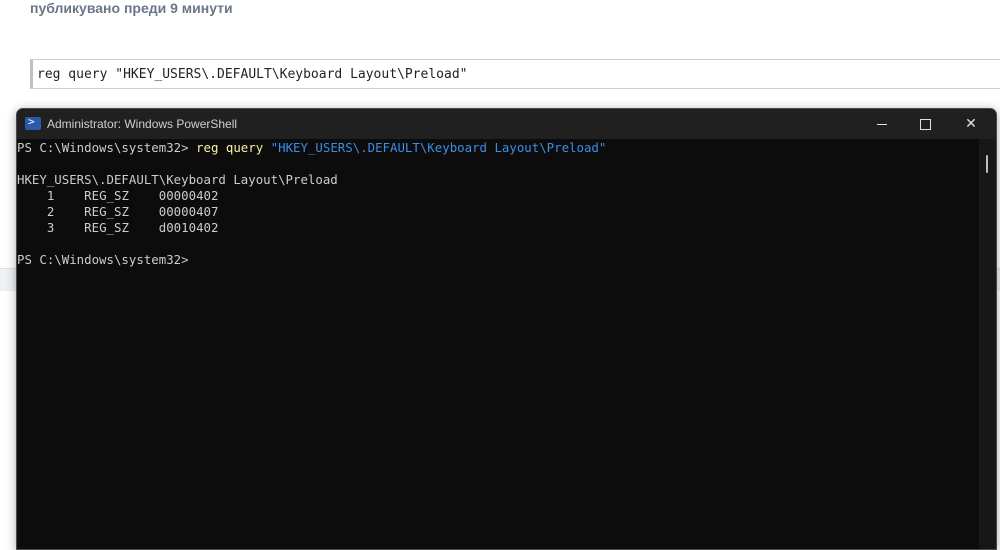 The height and width of the screenshot is (550, 1000). I want to click on maximize-icon, so click(925, 124).